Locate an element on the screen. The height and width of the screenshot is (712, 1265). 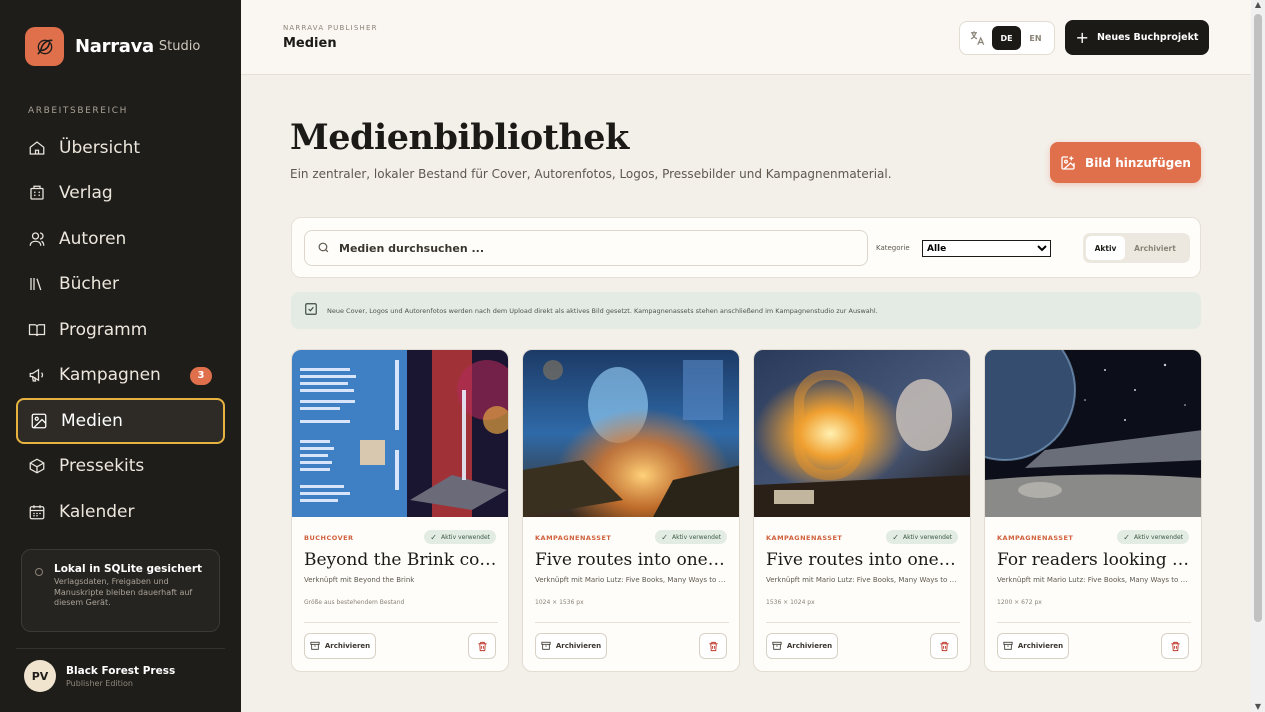
language-switcher: DE EN is located at coordinates (1007, 38).